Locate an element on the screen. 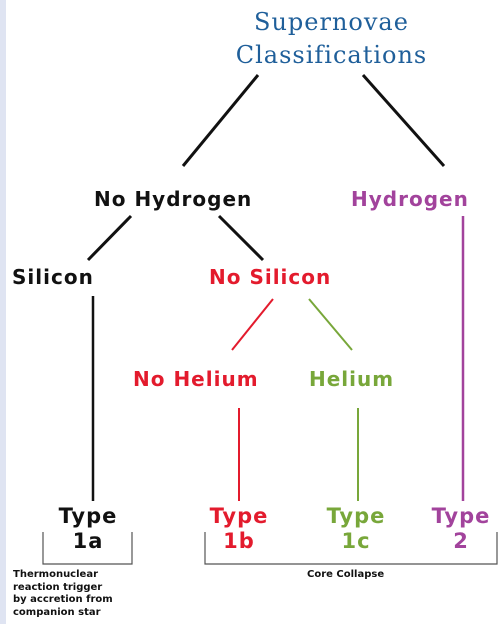 The width and height of the screenshot is (503, 624). connector-root-hydrogen is located at coordinates (403, 120).